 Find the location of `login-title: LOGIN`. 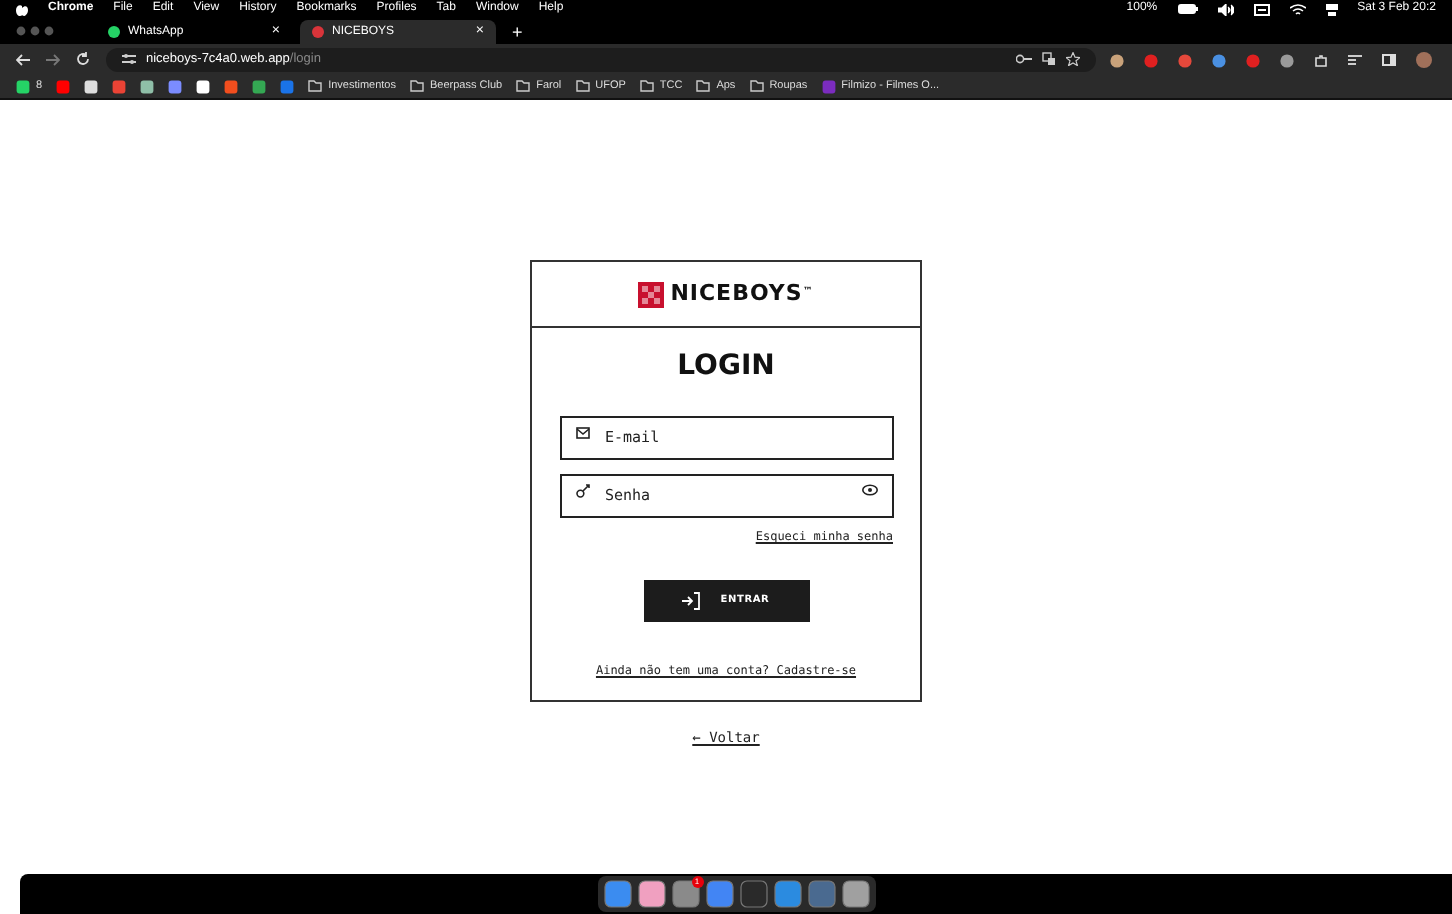

login-title: LOGIN is located at coordinates (726, 367).